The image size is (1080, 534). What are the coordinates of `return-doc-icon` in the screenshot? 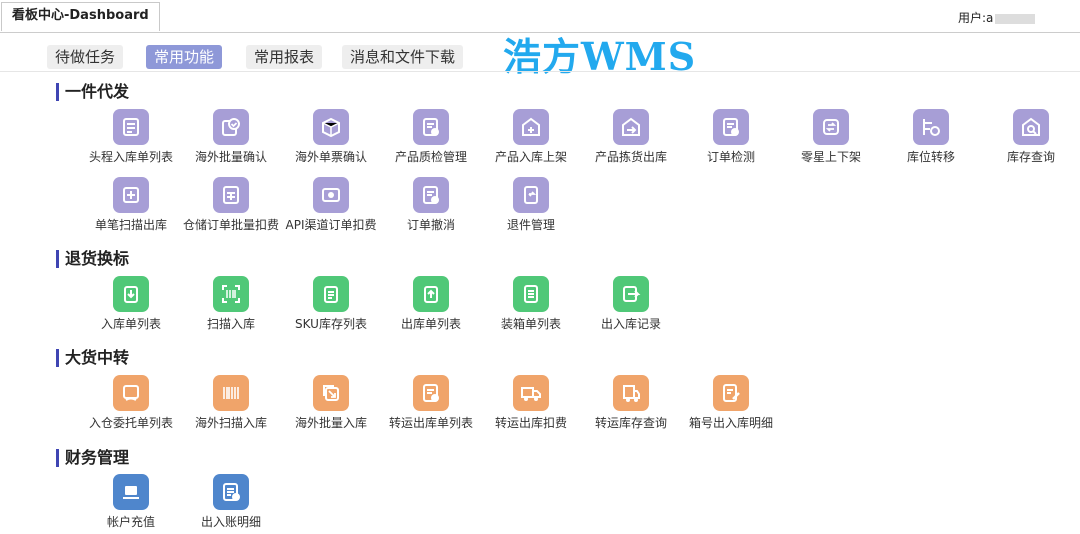 It's located at (531, 195).